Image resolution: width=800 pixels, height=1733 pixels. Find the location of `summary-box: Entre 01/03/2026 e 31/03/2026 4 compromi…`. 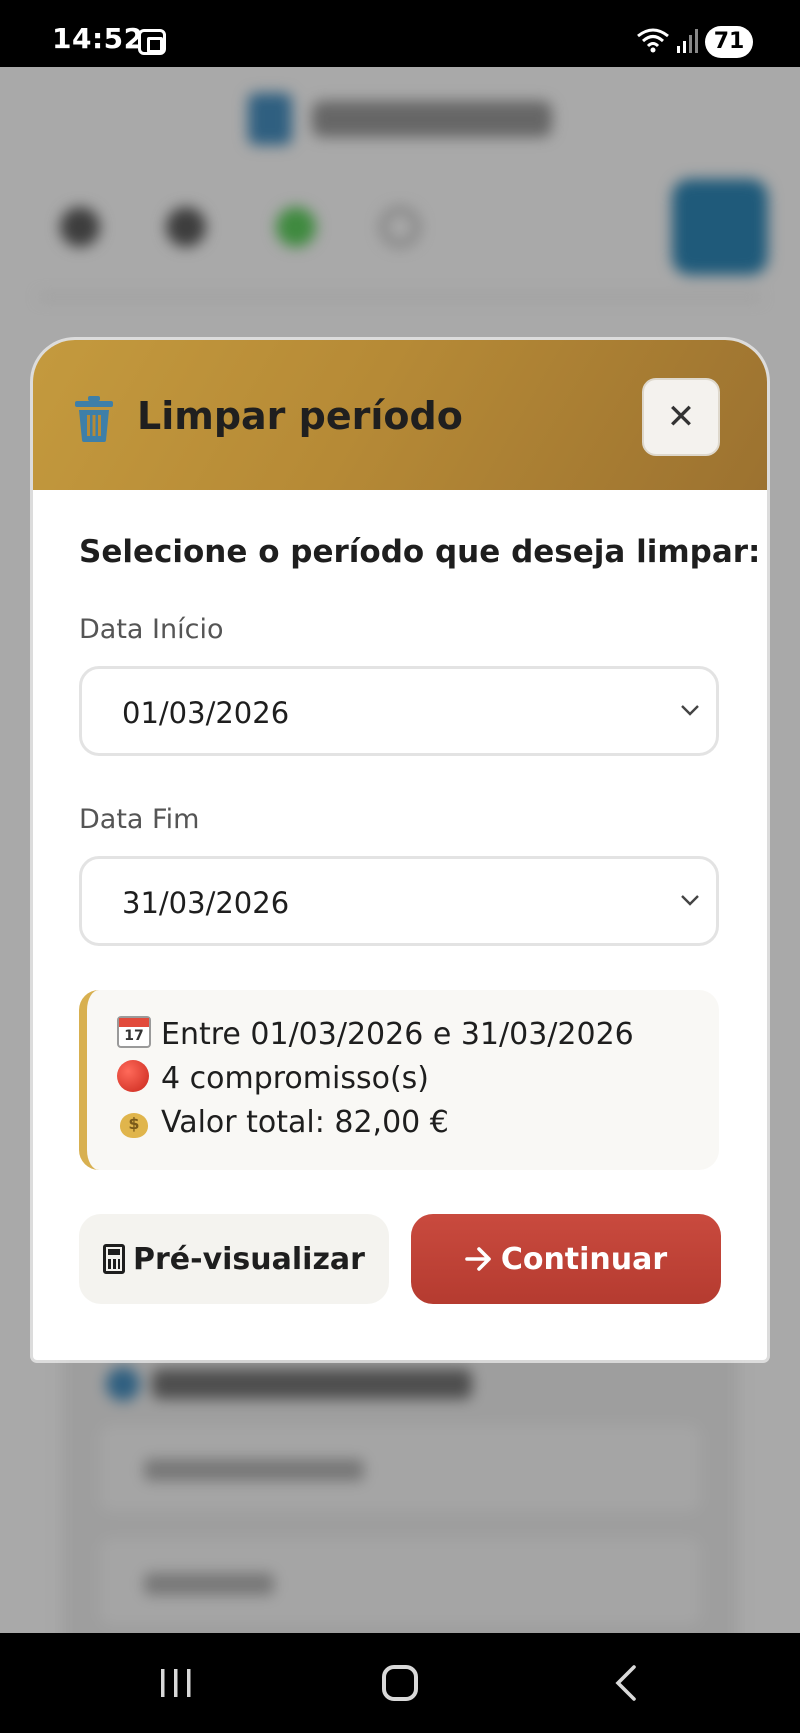

summary-box: Entre 01/03/2026 e 31/03/2026 4 compromi… is located at coordinates (399, 1080).